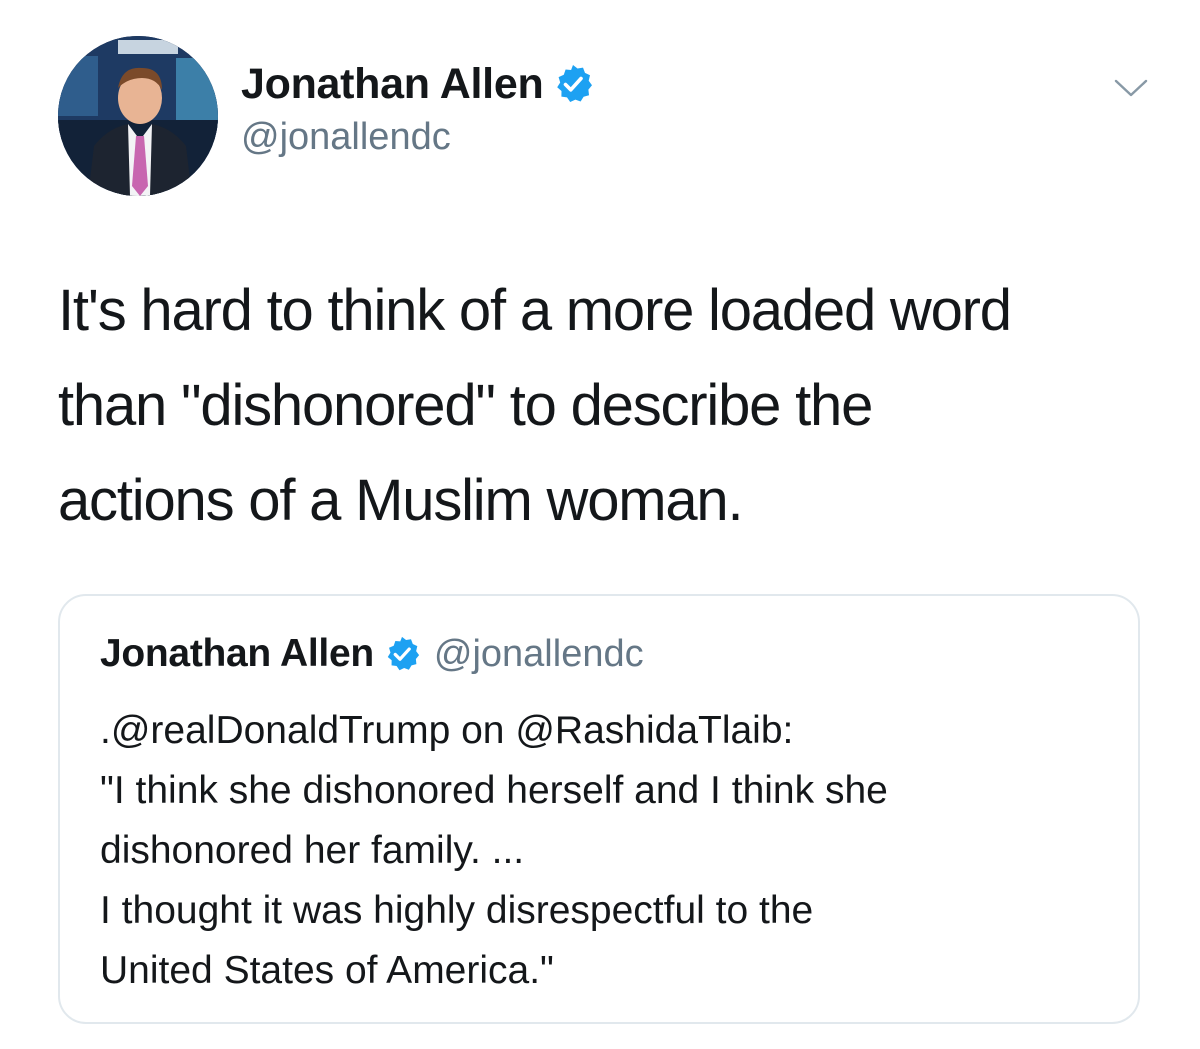 This screenshot has height=1049, width=1200. I want to click on avatar-image, so click(138, 116).